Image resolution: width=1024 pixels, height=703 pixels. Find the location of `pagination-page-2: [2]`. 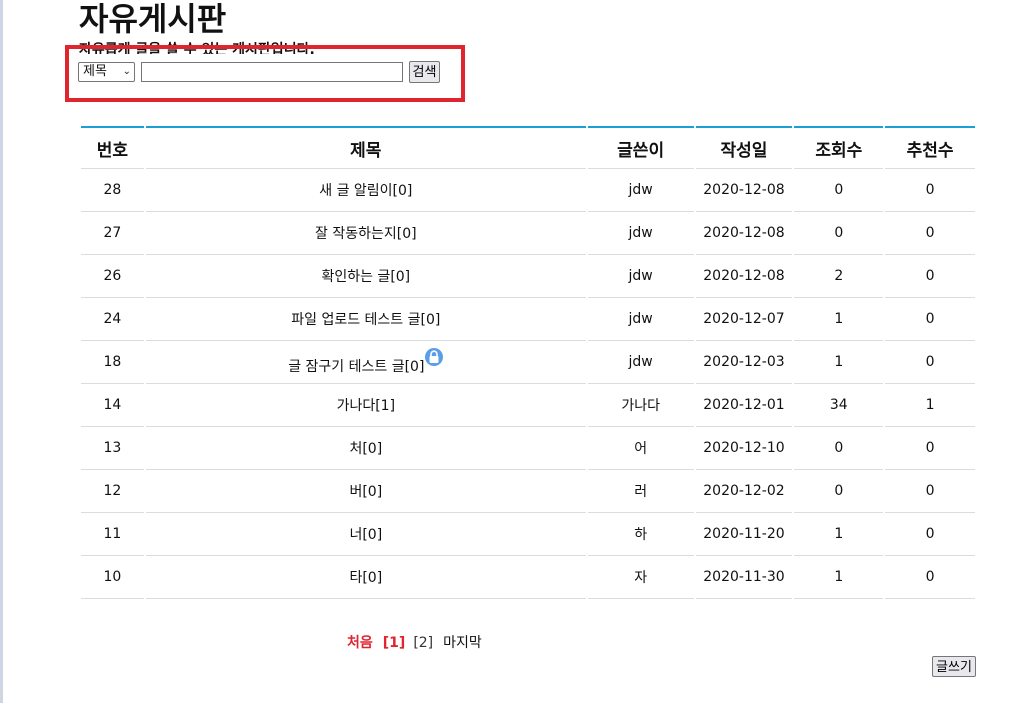

pagination-page-2: [2] is located at coordinates (423, 643).